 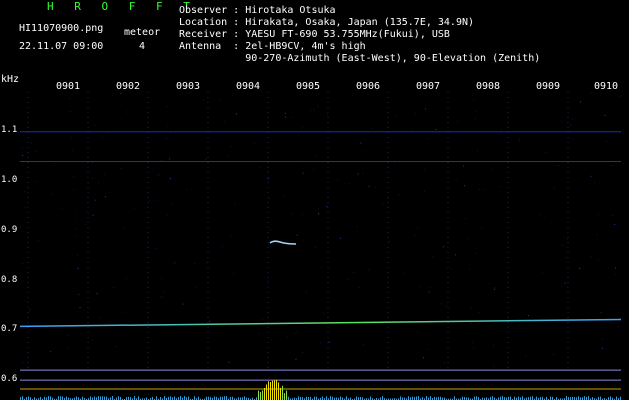 What do you see at coordinates (320, 390) in the screenshot?
I see `bottom-noise-spectrum` at bounding box center [320, 390].